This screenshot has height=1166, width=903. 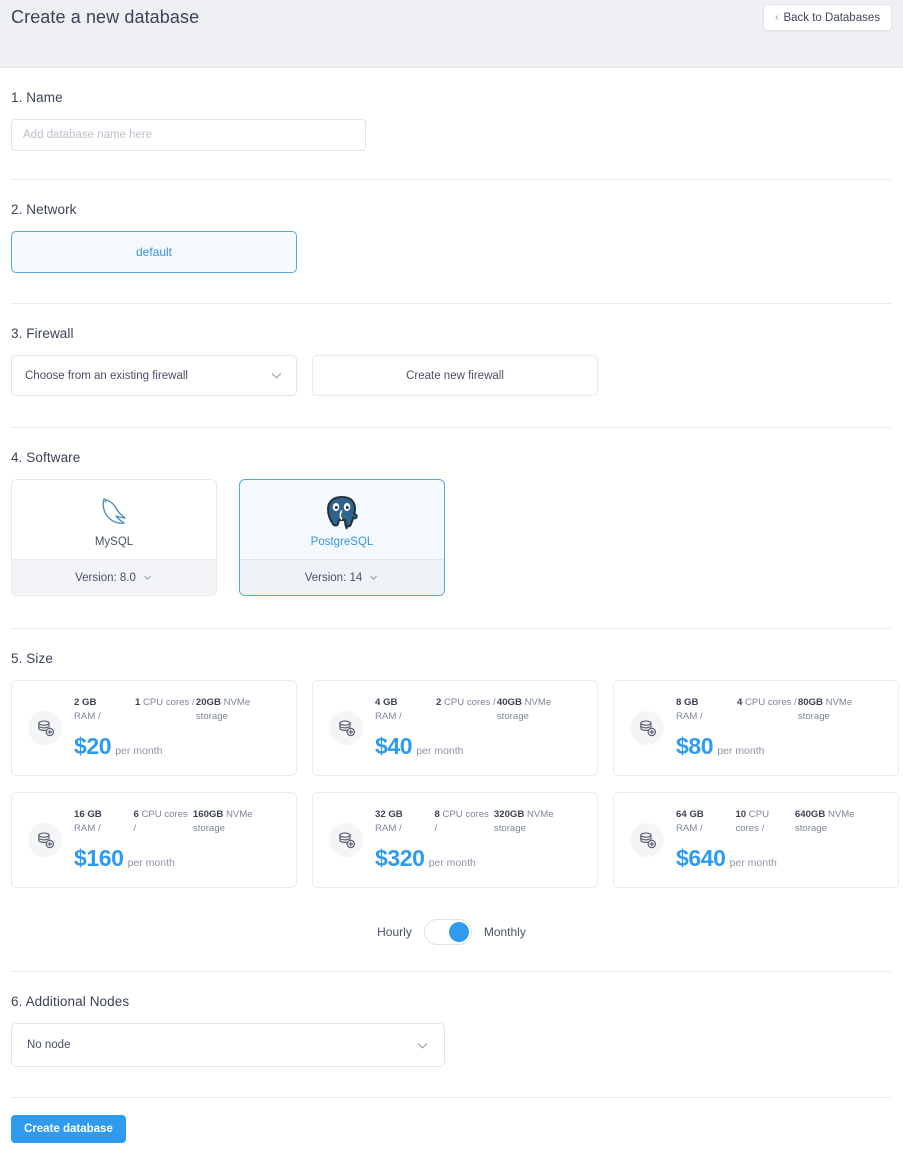 What do you see at coordinates (99, 858) in the screenshot?
I see `size-plan-price: $160` at bounding box center [99, 858].